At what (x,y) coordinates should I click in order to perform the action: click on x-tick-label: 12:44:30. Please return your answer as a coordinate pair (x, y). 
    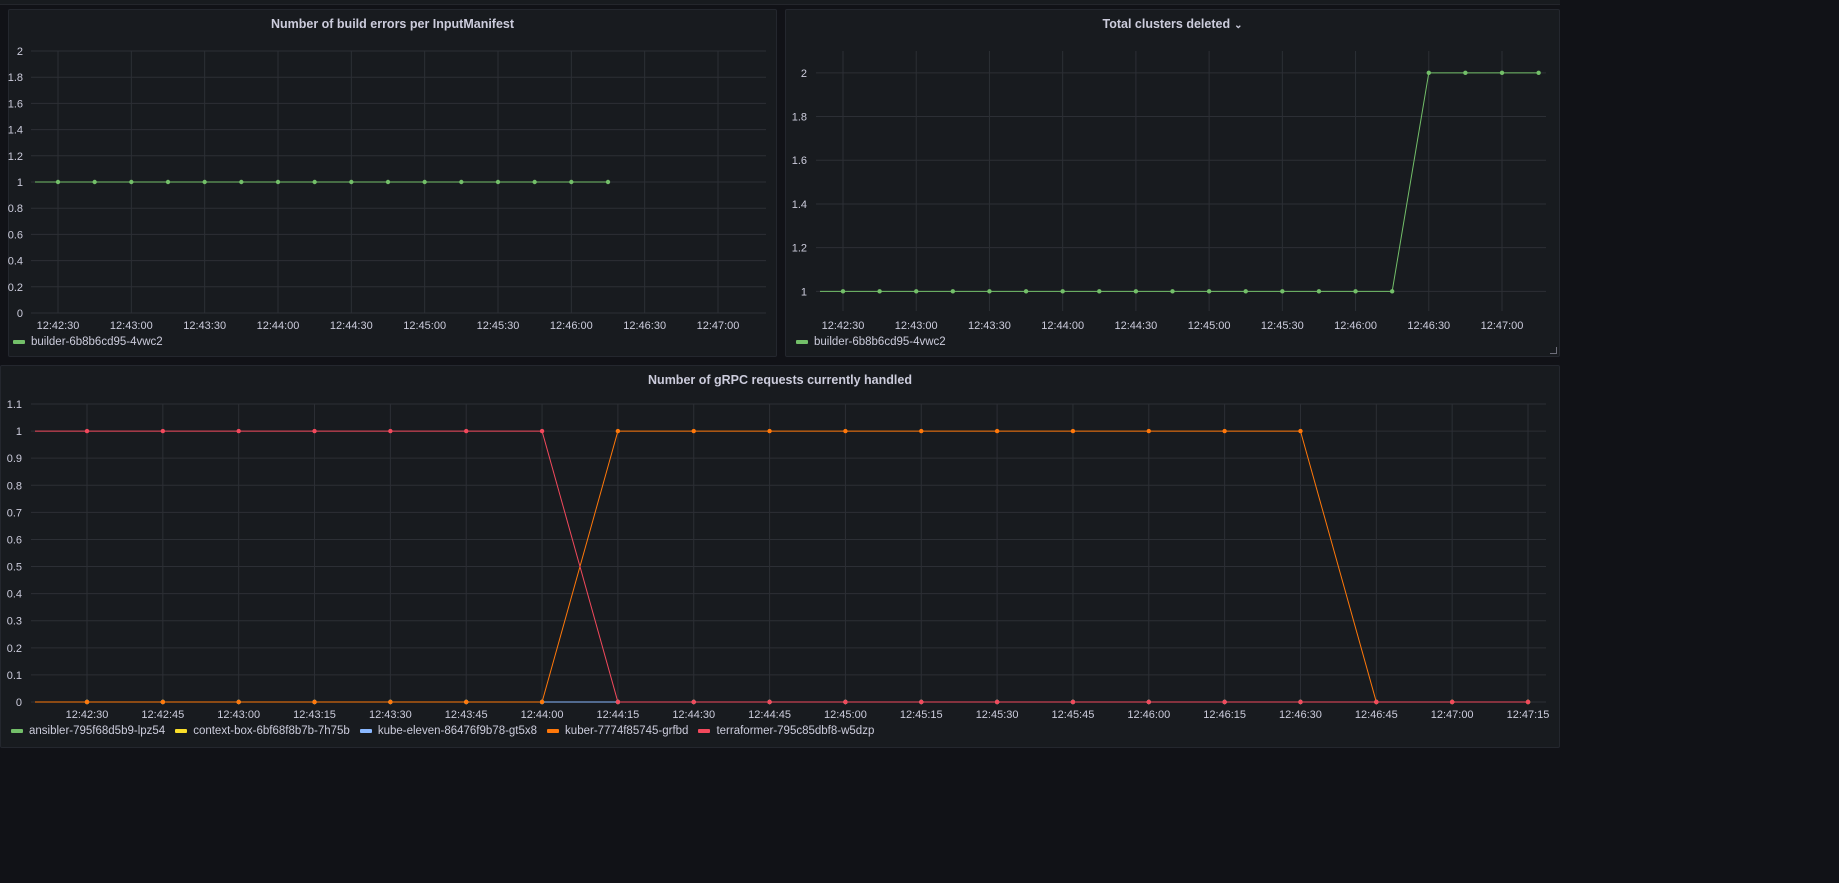
    Looking at the image, I should click on (351, 326).